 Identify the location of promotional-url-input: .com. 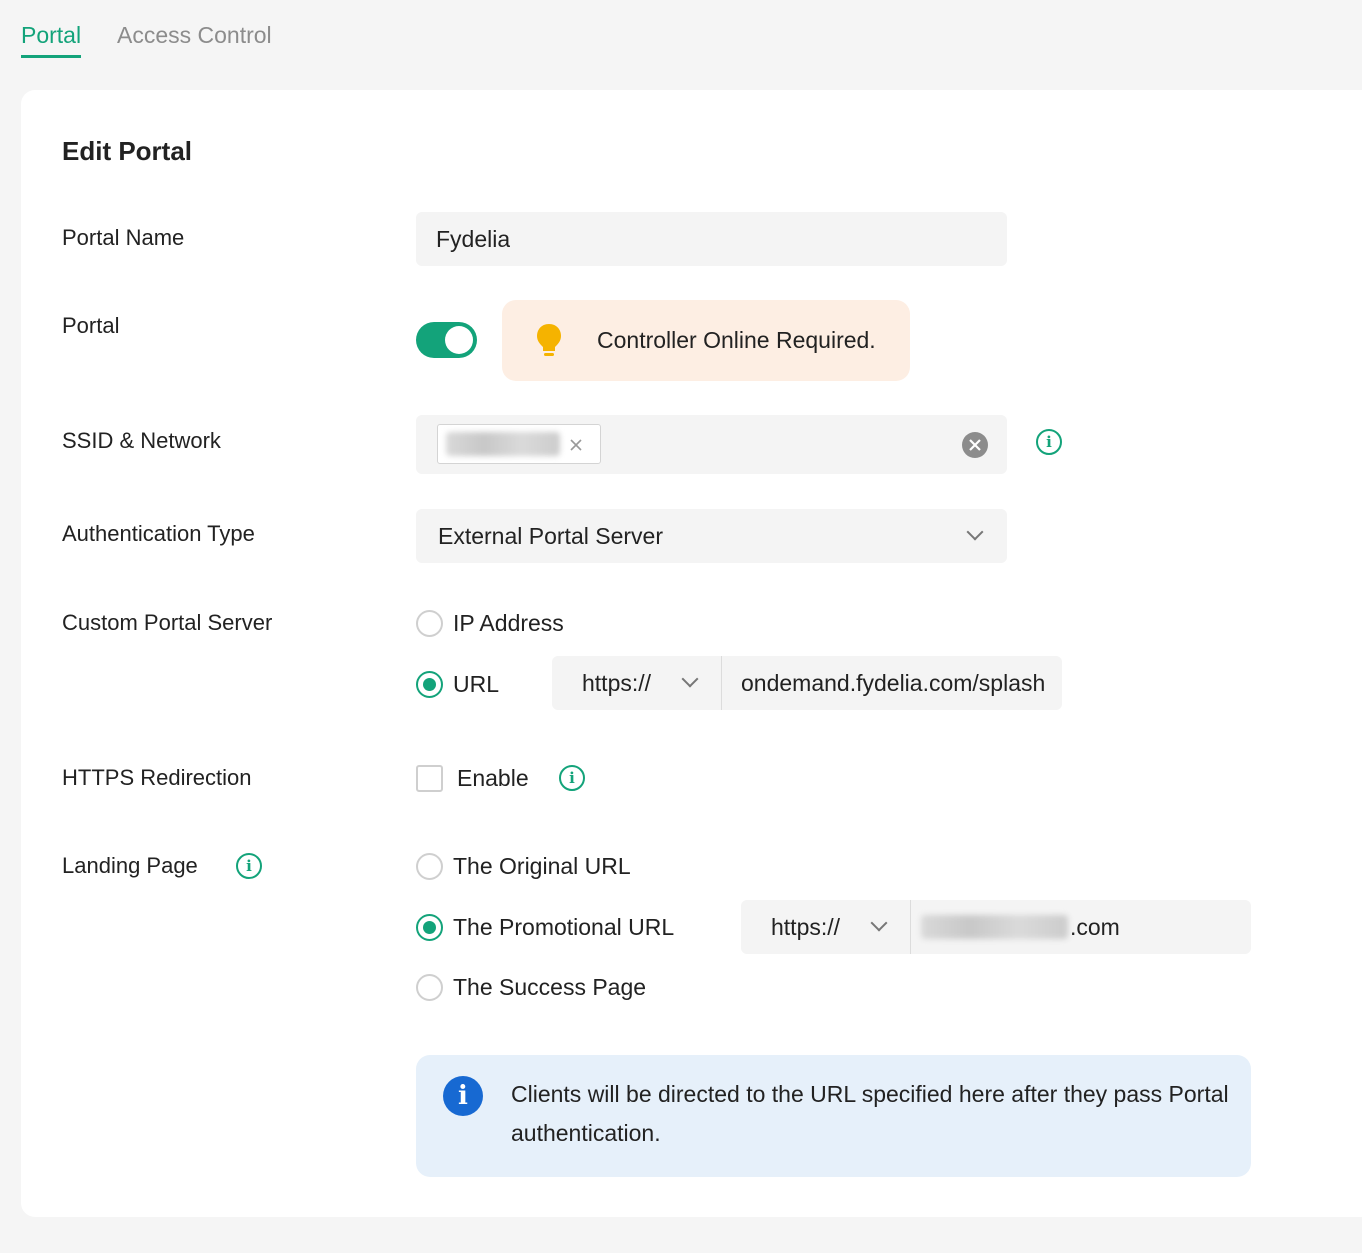
(1081, 927).